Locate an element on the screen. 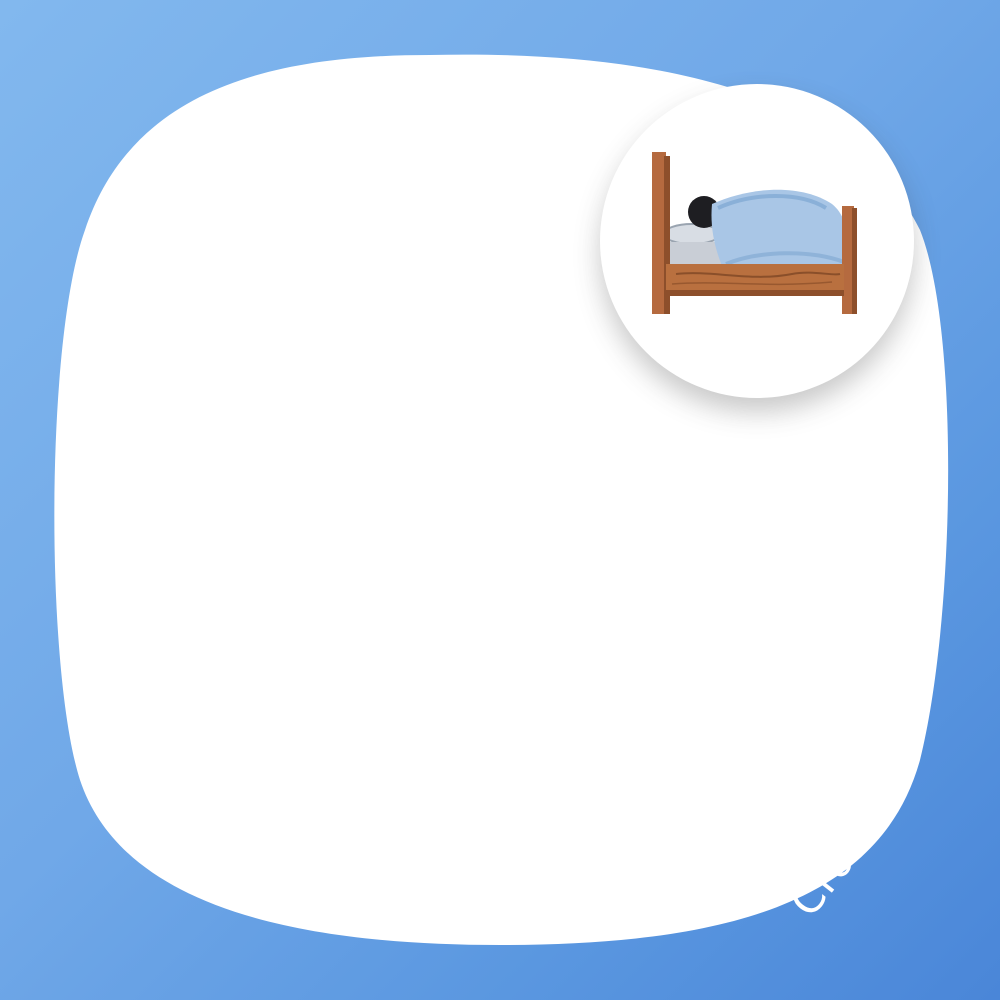 The height and width of the screenshot is (1000, 1000). emoji-badge is located at coordinates (757, 241).